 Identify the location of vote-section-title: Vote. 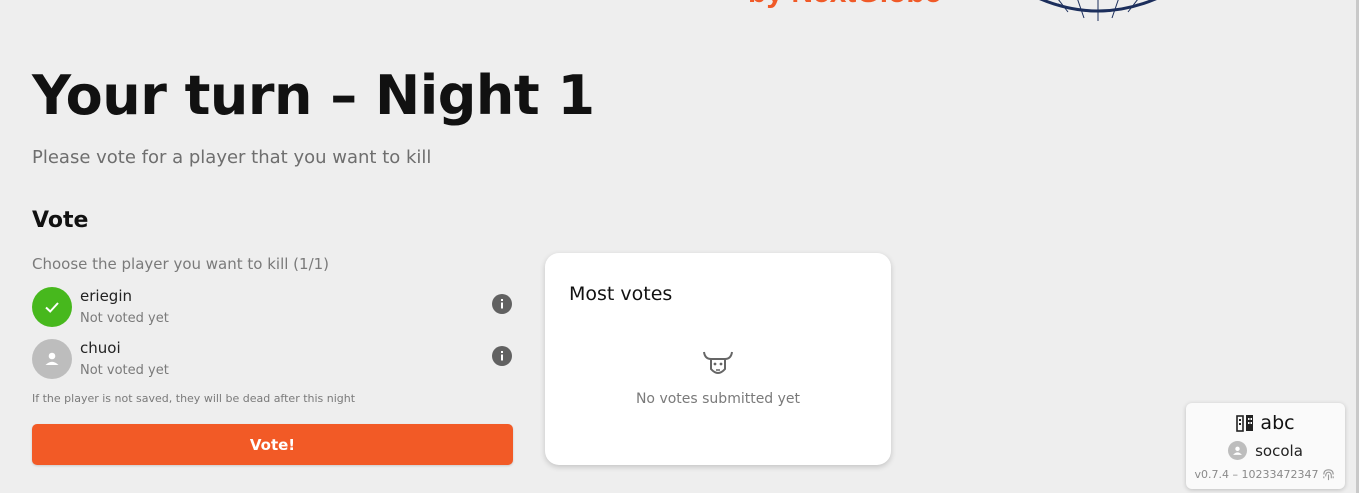
(60, 220).